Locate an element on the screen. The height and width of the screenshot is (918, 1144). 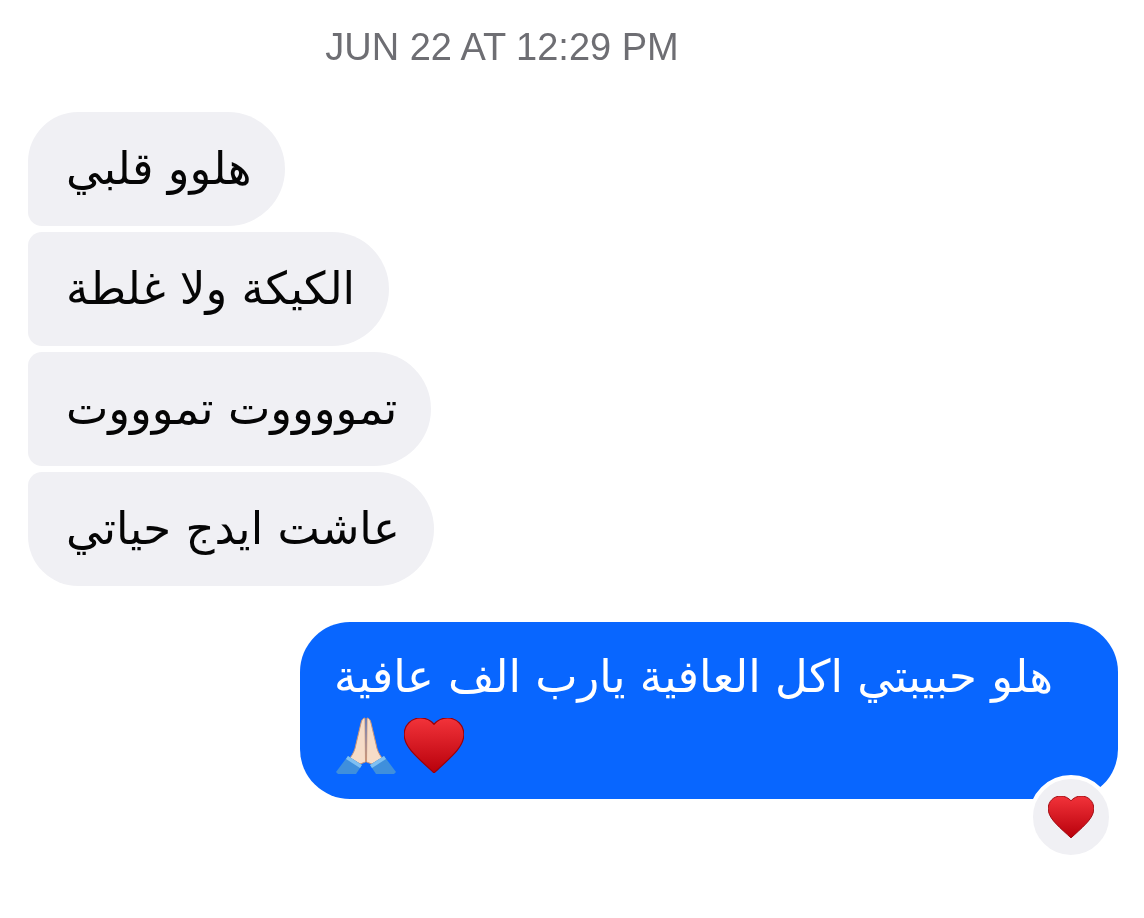
message-text: تمووووت تموووت is located at coordinates (232, 409).